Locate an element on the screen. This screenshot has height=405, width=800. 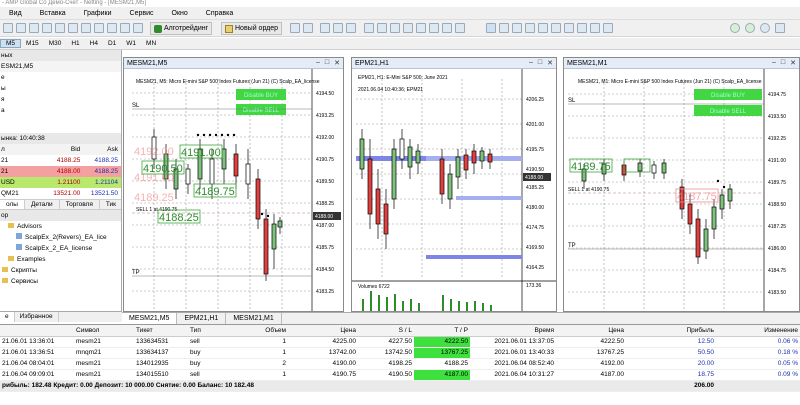
col-ticket: Тикет is located at coordinates (161, 331).